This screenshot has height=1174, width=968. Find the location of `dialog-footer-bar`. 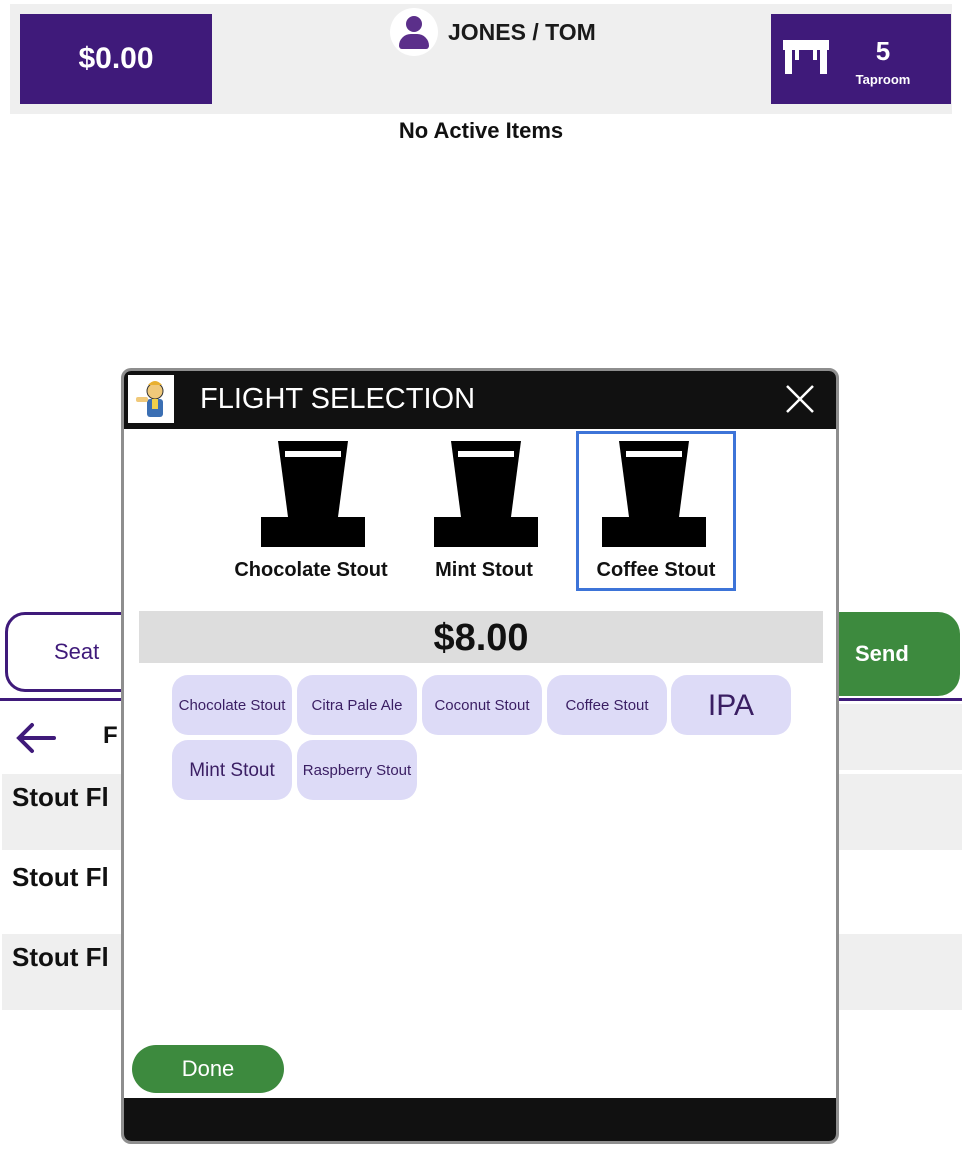

dialog-footer-bar is located at coordinates (480, 1119).